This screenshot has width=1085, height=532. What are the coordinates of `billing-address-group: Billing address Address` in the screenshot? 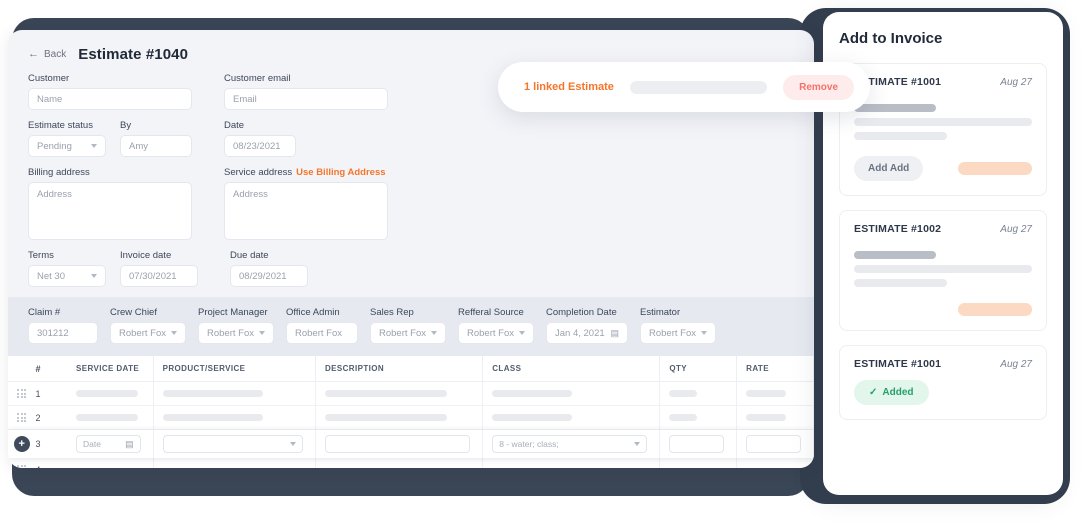 It's located at (110, 203).